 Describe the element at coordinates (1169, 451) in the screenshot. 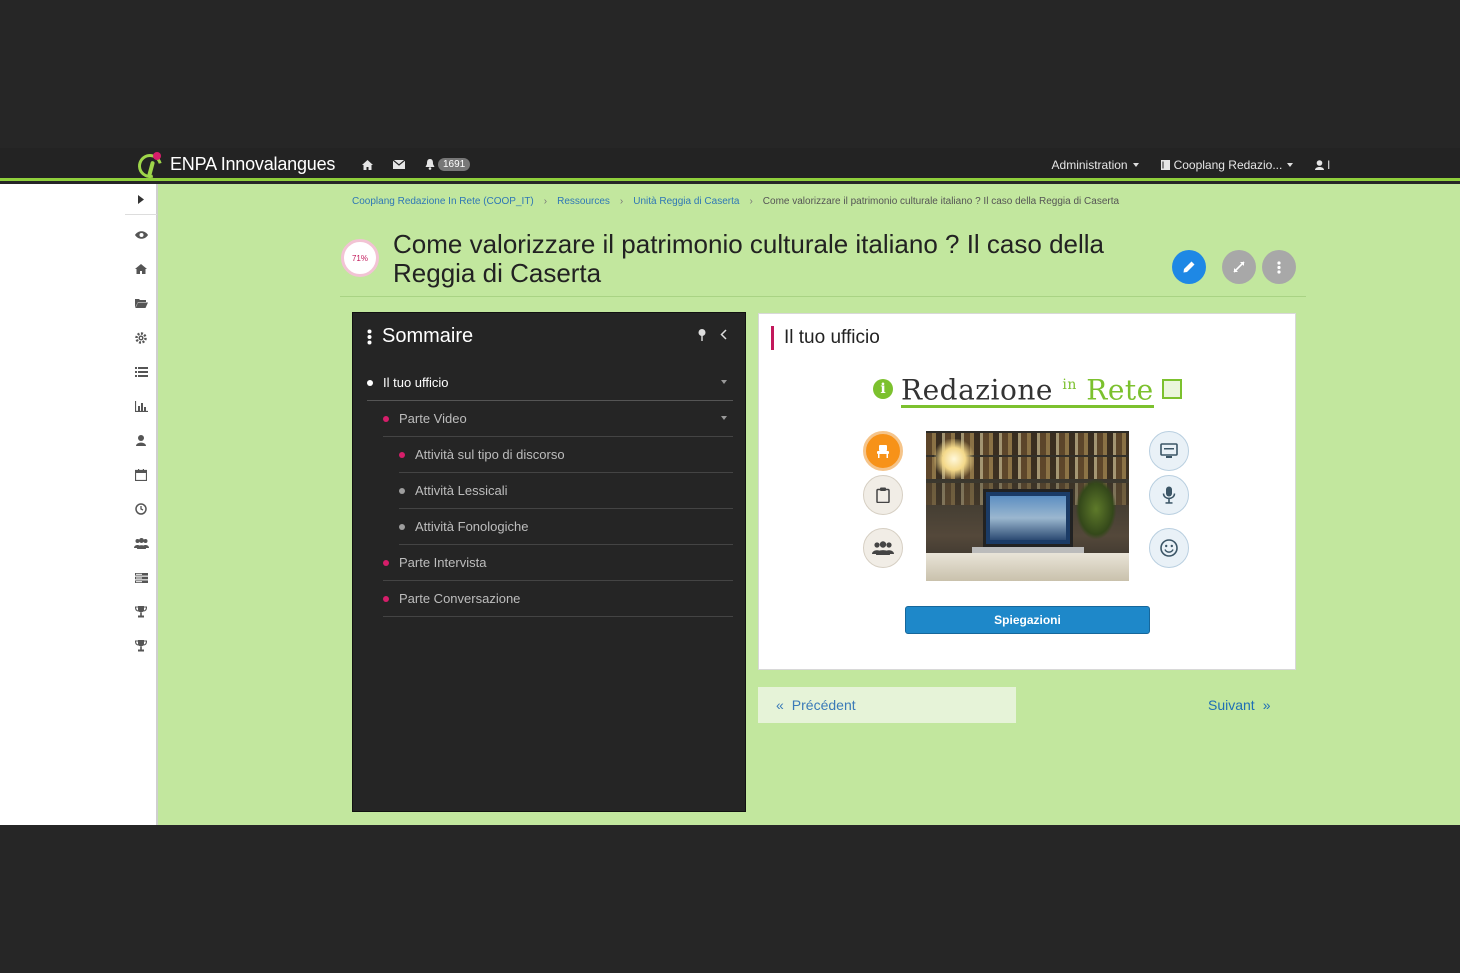

I see `monitor-icon` at that location.